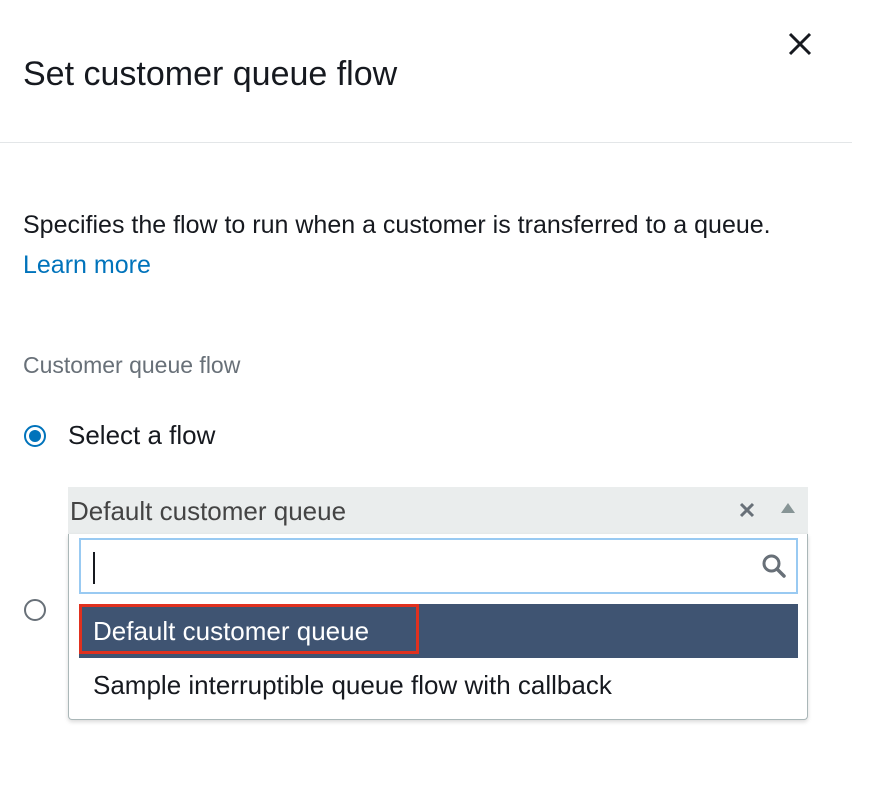 This screenshot has width=890, height=792. I want to click on dropdown-search-field, so click(438, 566).